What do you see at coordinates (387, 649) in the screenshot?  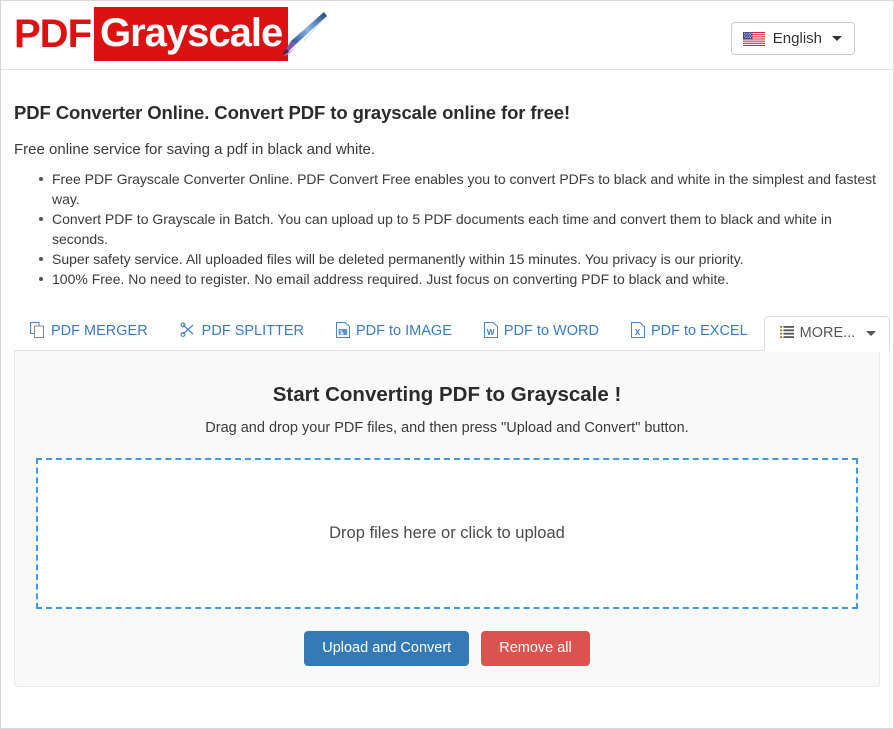 I see `upload-and-convert-button: Upload and Convert` at bounding box center [387, 649].